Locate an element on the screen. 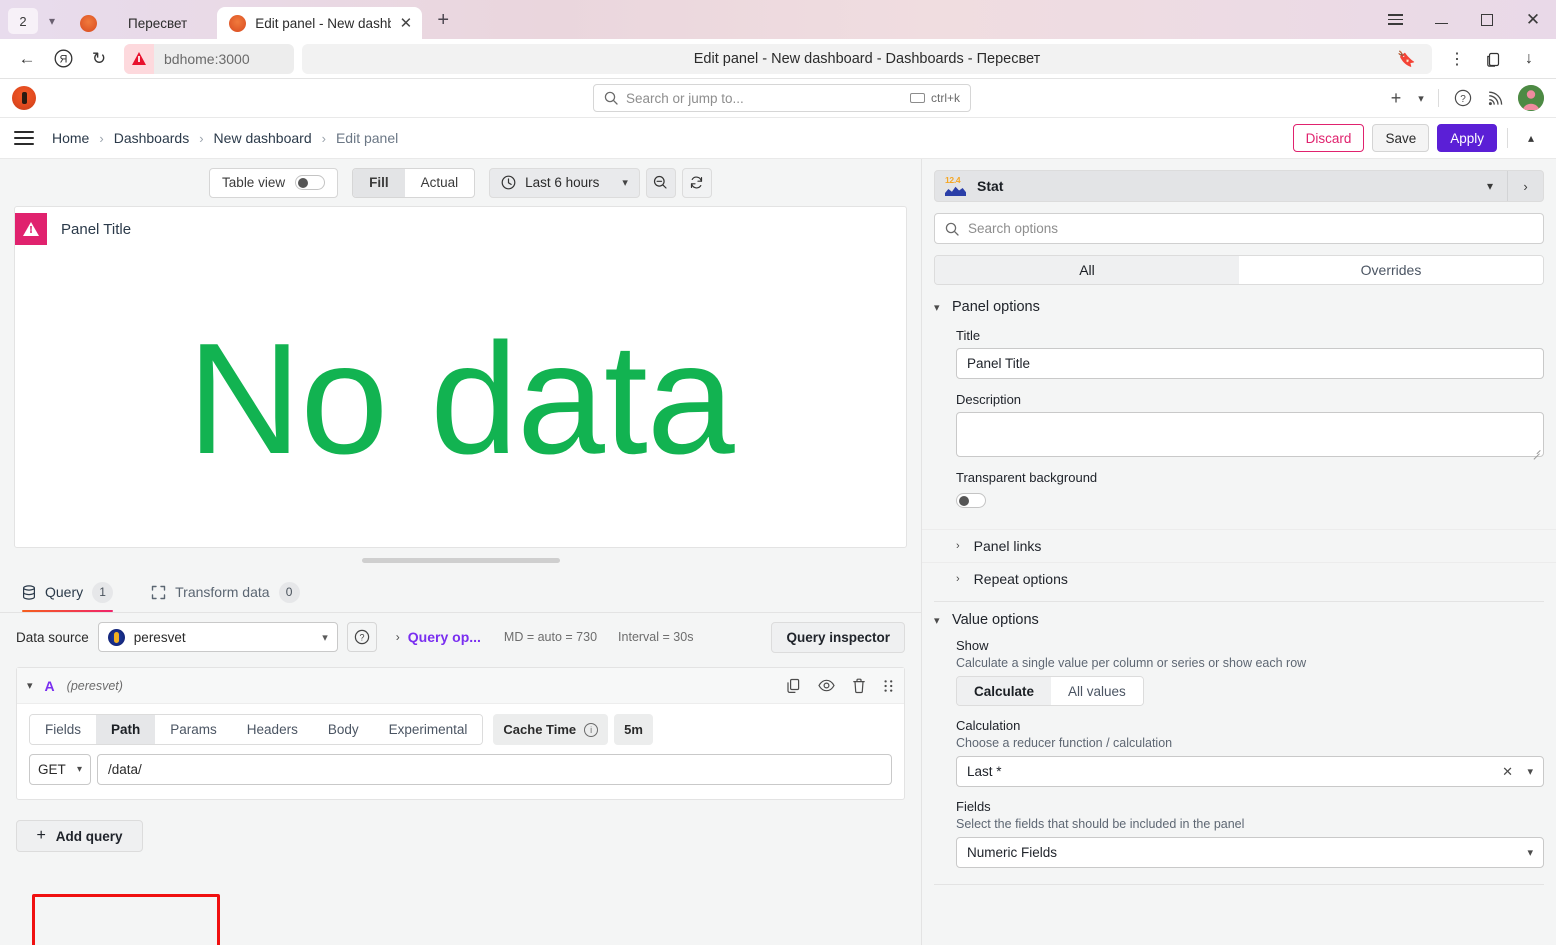  path-input: /data/ is located at coordinates (494, 769).